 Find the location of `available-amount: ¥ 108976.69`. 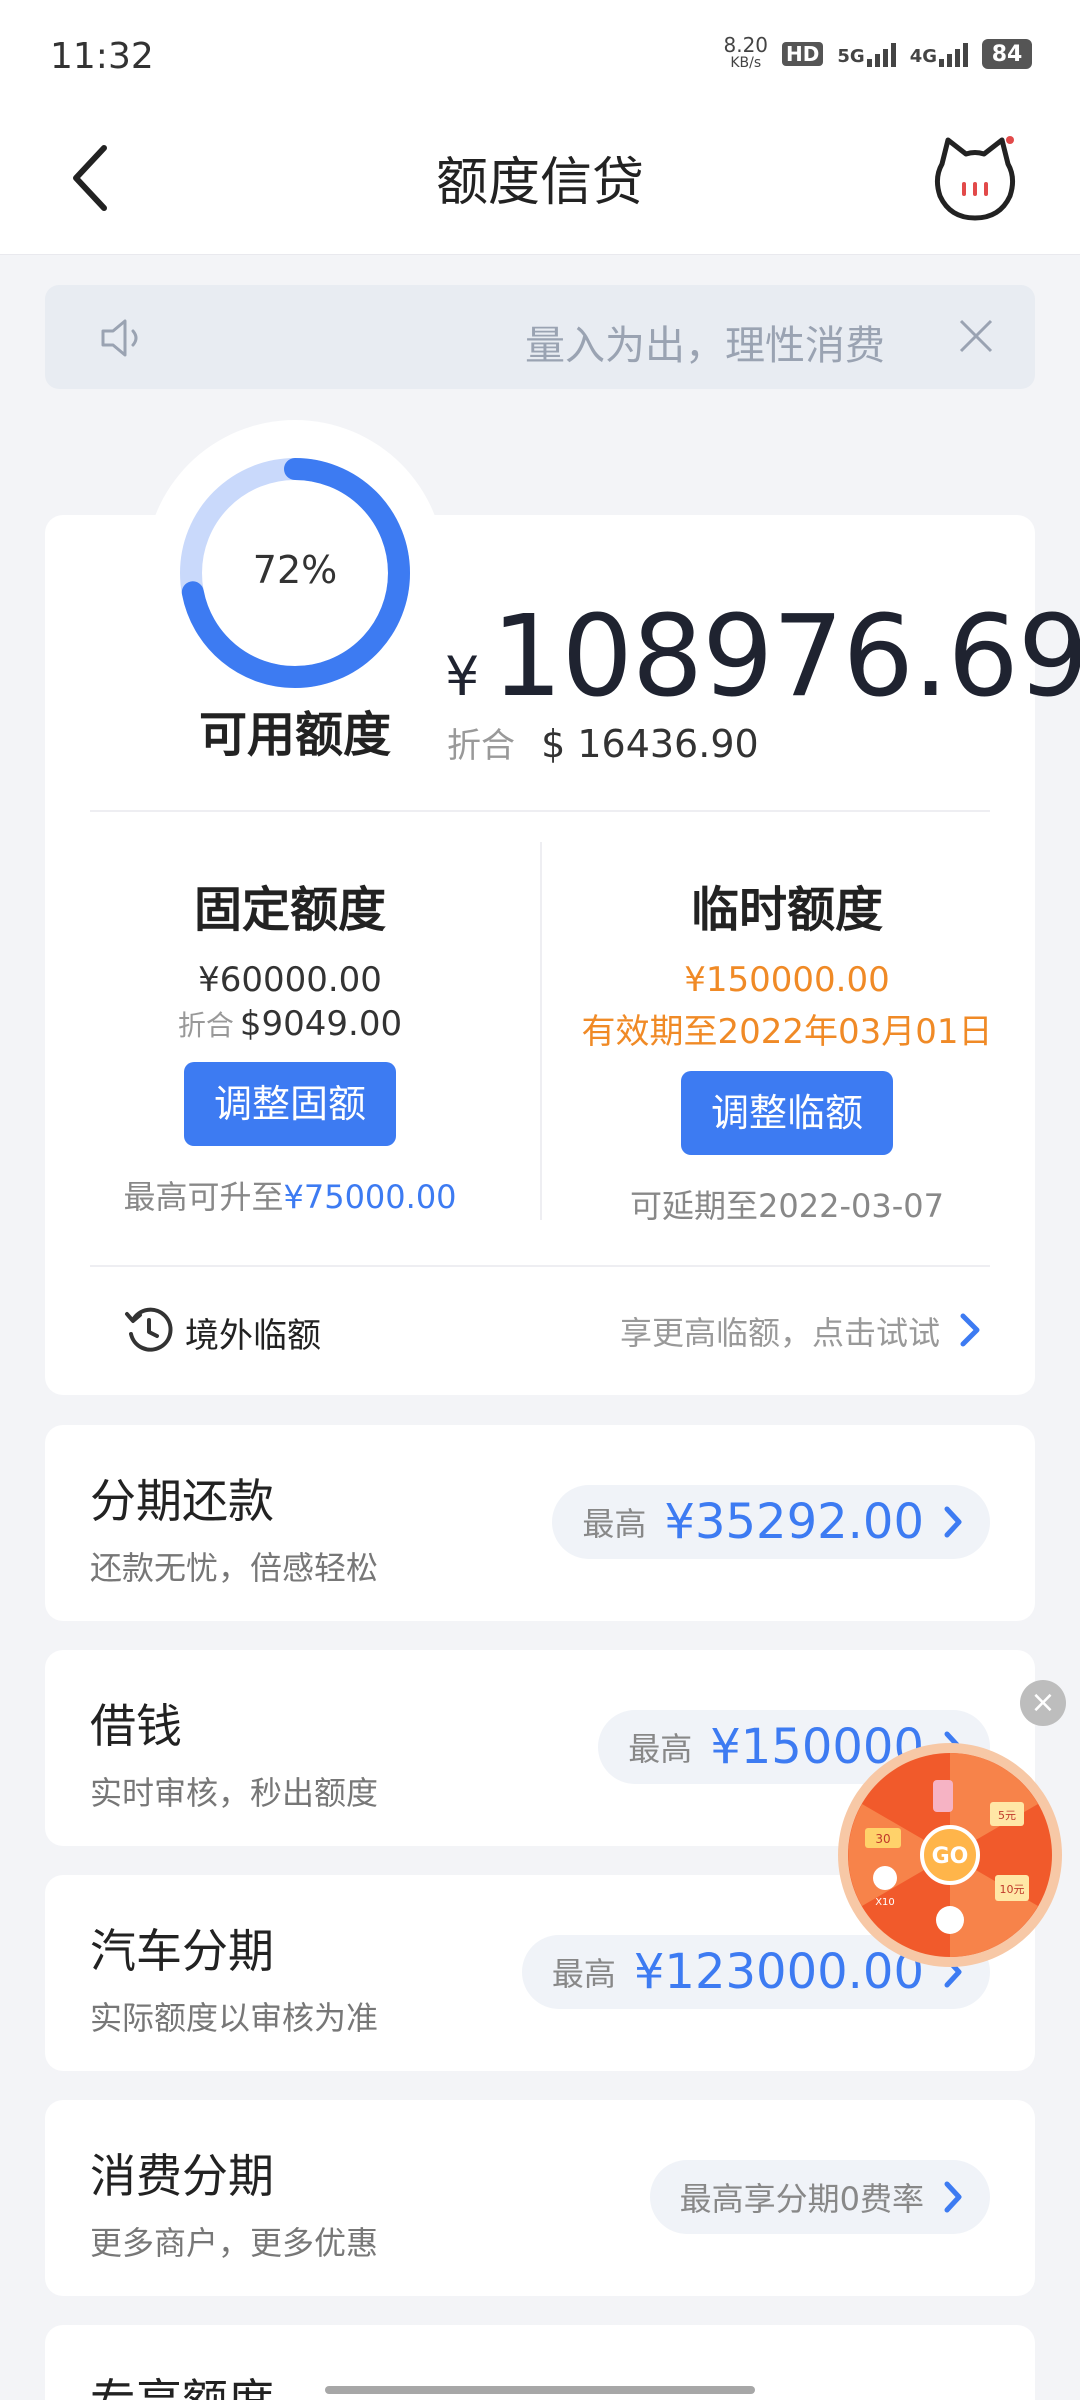

available-amount: ¥ 108976.69 is located at coordinates (762, 657).